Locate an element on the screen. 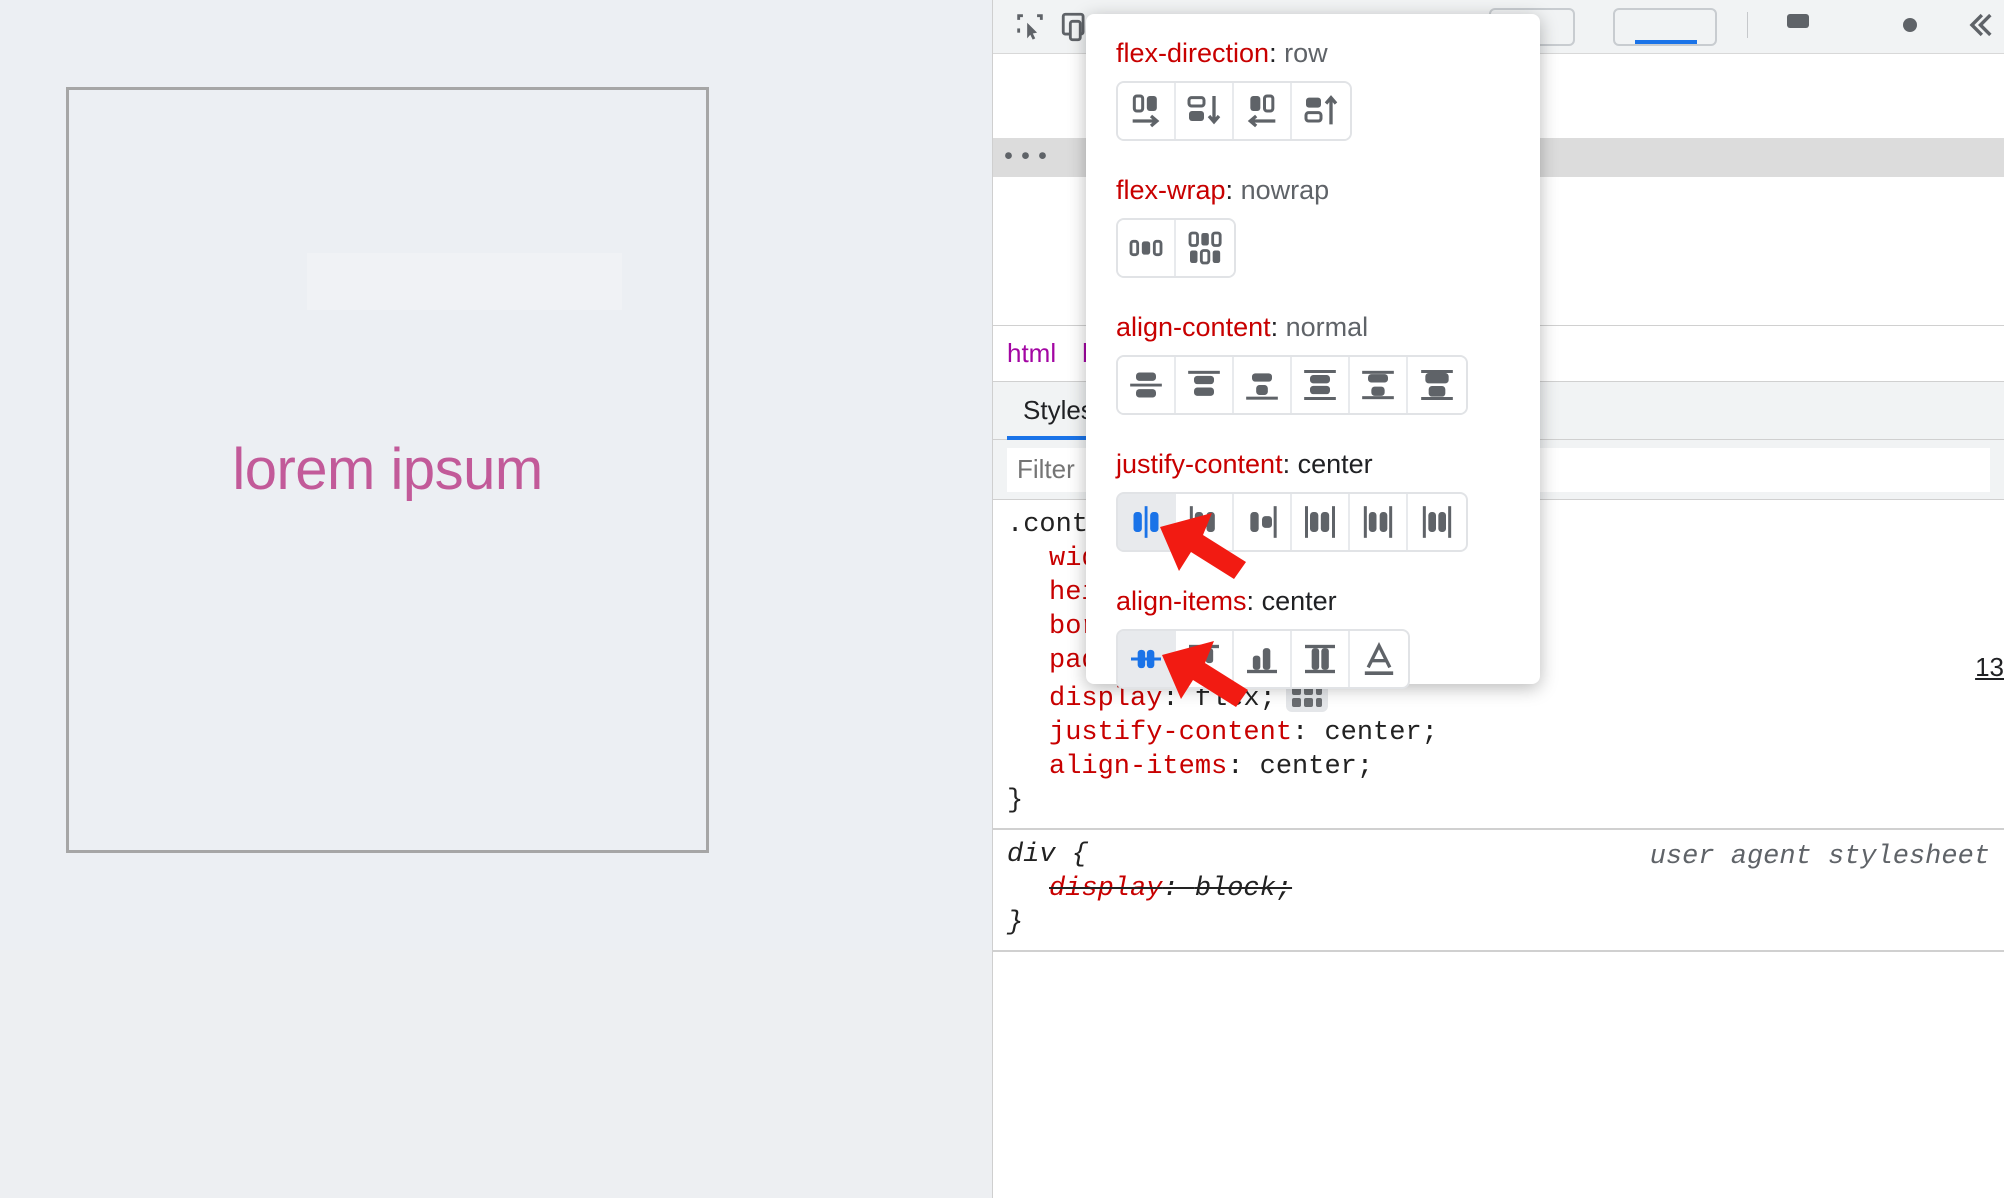 Image resolution: width=2004 pixels, height=1198 pixels. flex-direction-column-reverse-icon is located at coordinates (1321, 111).